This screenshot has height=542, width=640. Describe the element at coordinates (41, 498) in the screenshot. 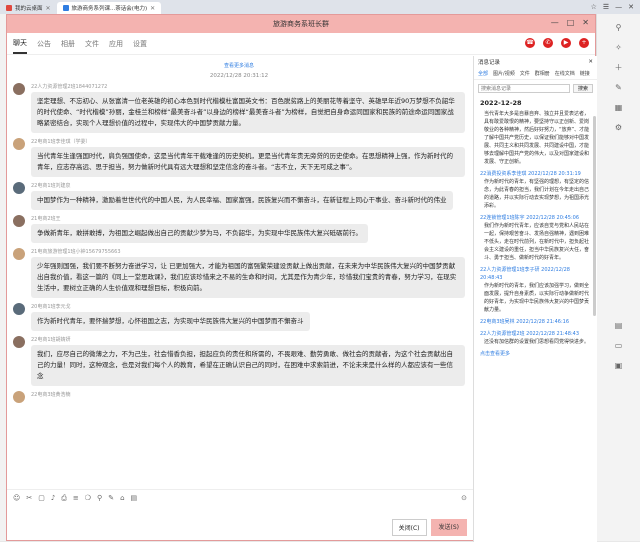

I see `file-icon: ▢` at that location.